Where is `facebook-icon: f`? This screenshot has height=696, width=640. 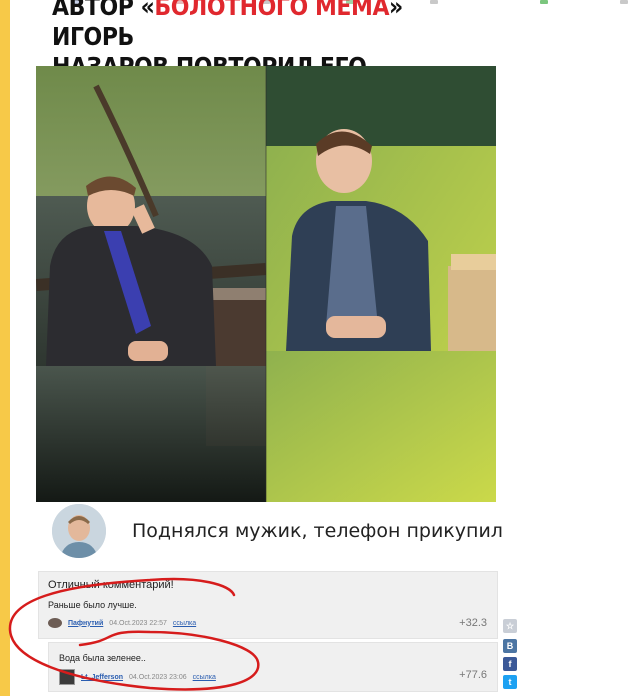
facebook-icon: f is located at coordinates (510, 664).